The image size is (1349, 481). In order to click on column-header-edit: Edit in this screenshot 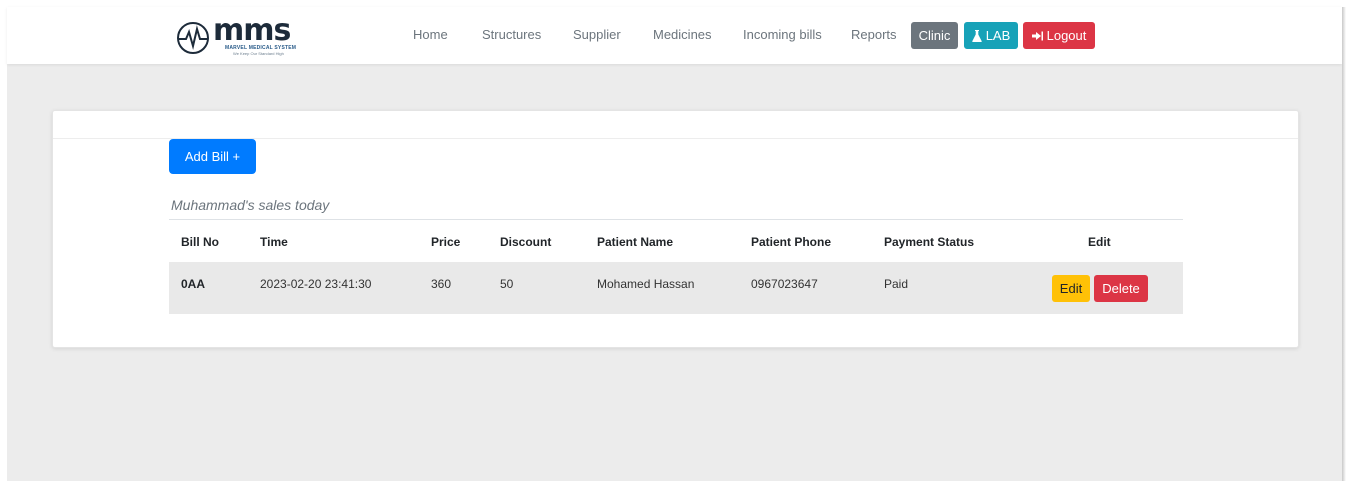, I will do `click(1099, 242)`.